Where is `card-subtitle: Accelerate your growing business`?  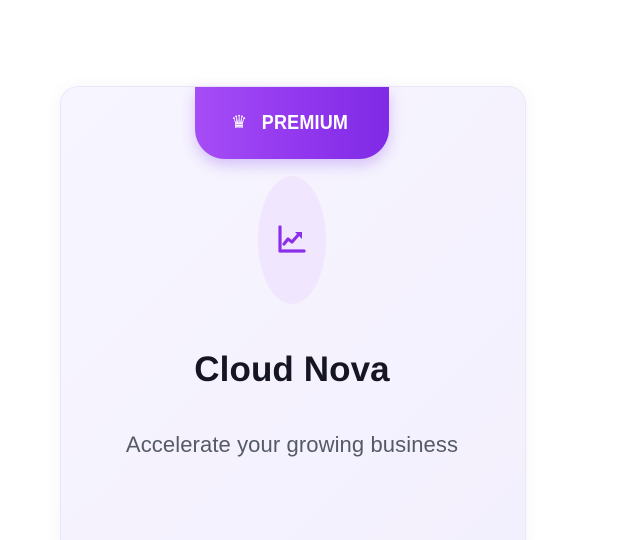 card-subtitle: Accelerate your growing business is located at coordinates (292, 444).